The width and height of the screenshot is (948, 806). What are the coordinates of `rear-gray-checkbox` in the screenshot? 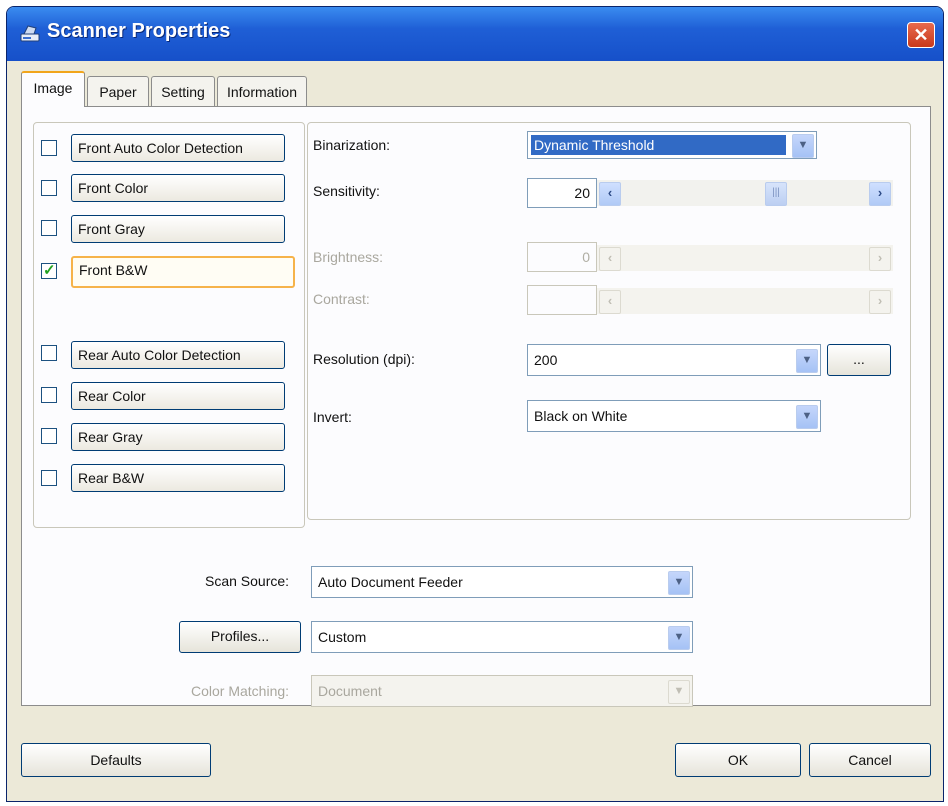 It's located at (49, 436).